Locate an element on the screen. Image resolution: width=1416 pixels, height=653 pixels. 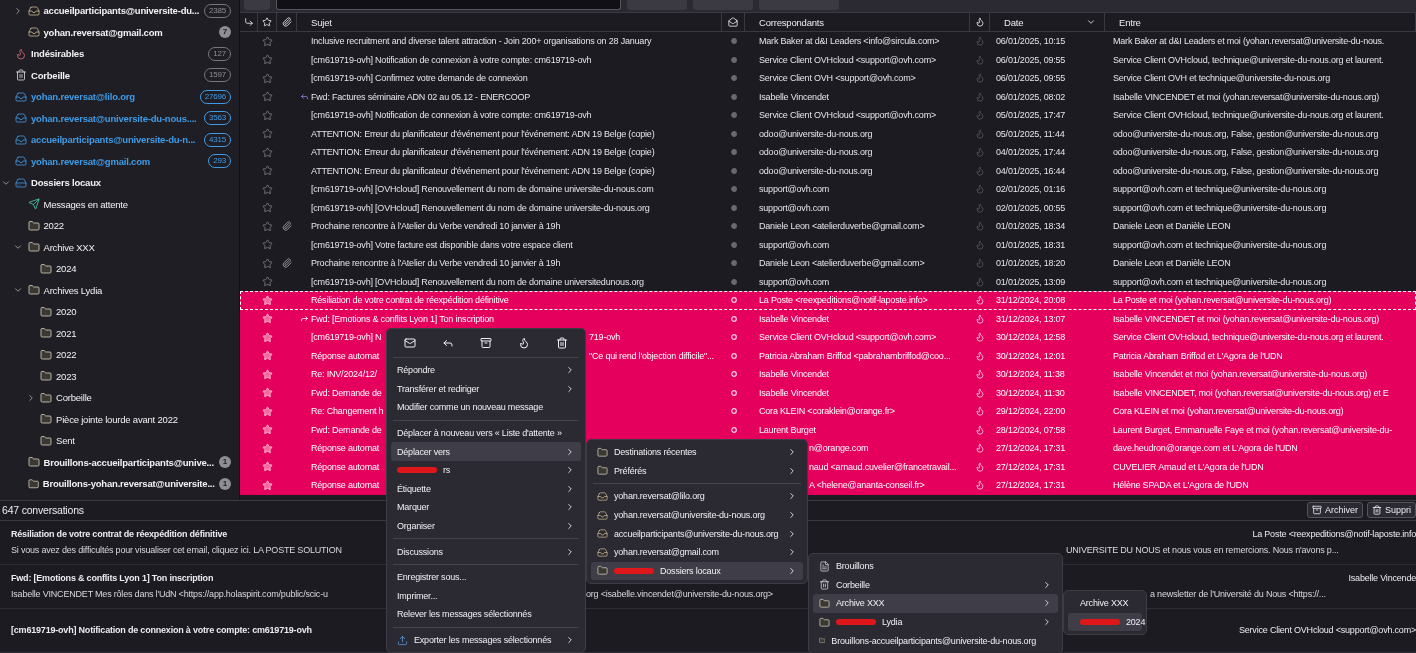
message-subject: Résiliation de votre contrat de réexpédition définitive is located at coordinates (119, 534).